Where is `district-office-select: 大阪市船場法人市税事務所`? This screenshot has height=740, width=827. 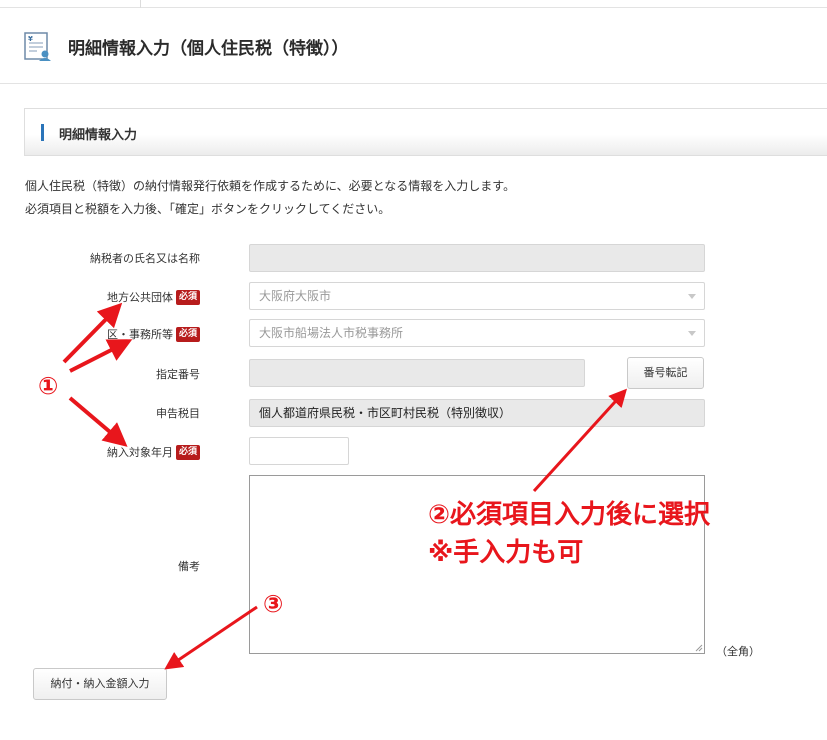
district-office-select: 大阪市船場法人市税事務所 is located at coordinates (477, 333).